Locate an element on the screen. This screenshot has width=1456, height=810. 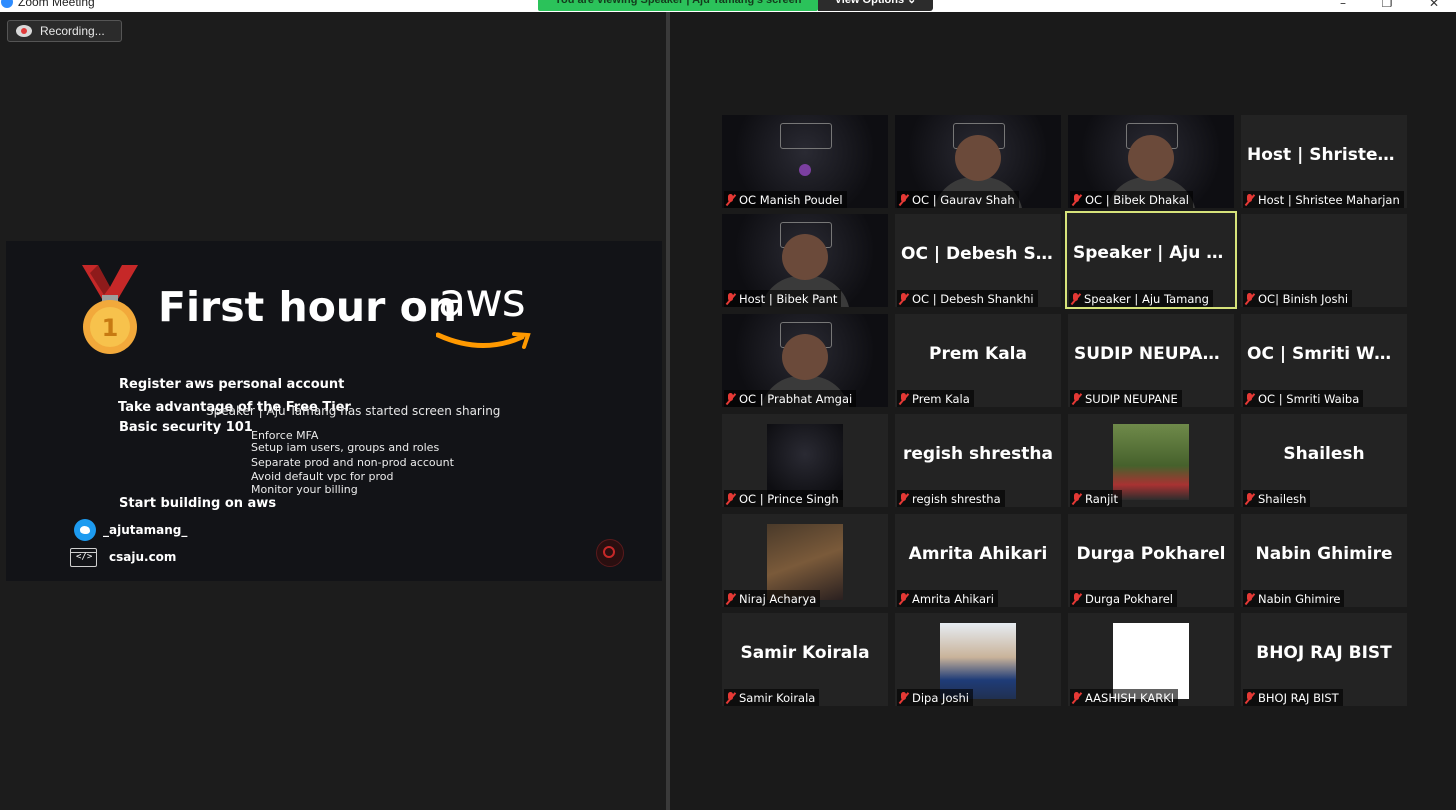
participant-tile: OC Manish Poudel is located at coordinates (805, 161).